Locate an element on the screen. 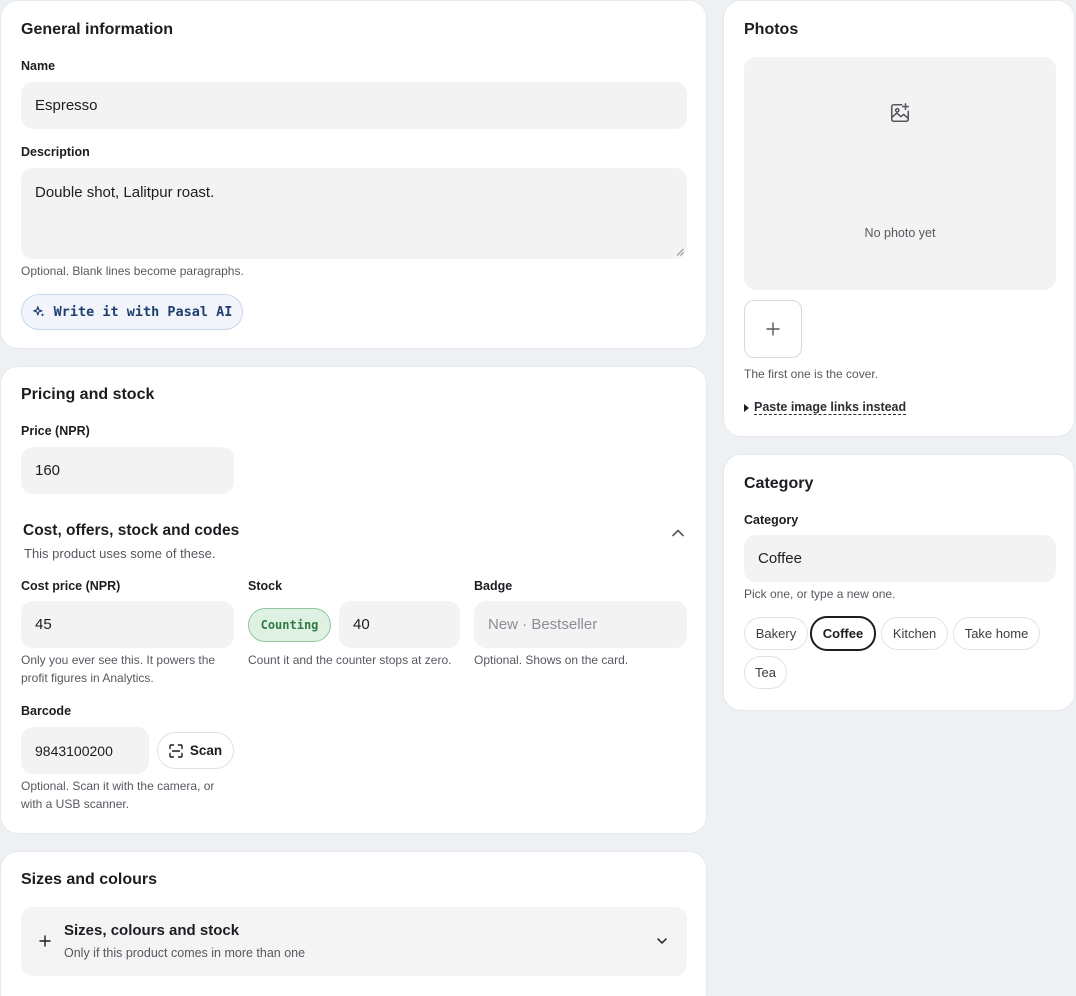  stock-label: Stock is located at coordinates (265, 586).